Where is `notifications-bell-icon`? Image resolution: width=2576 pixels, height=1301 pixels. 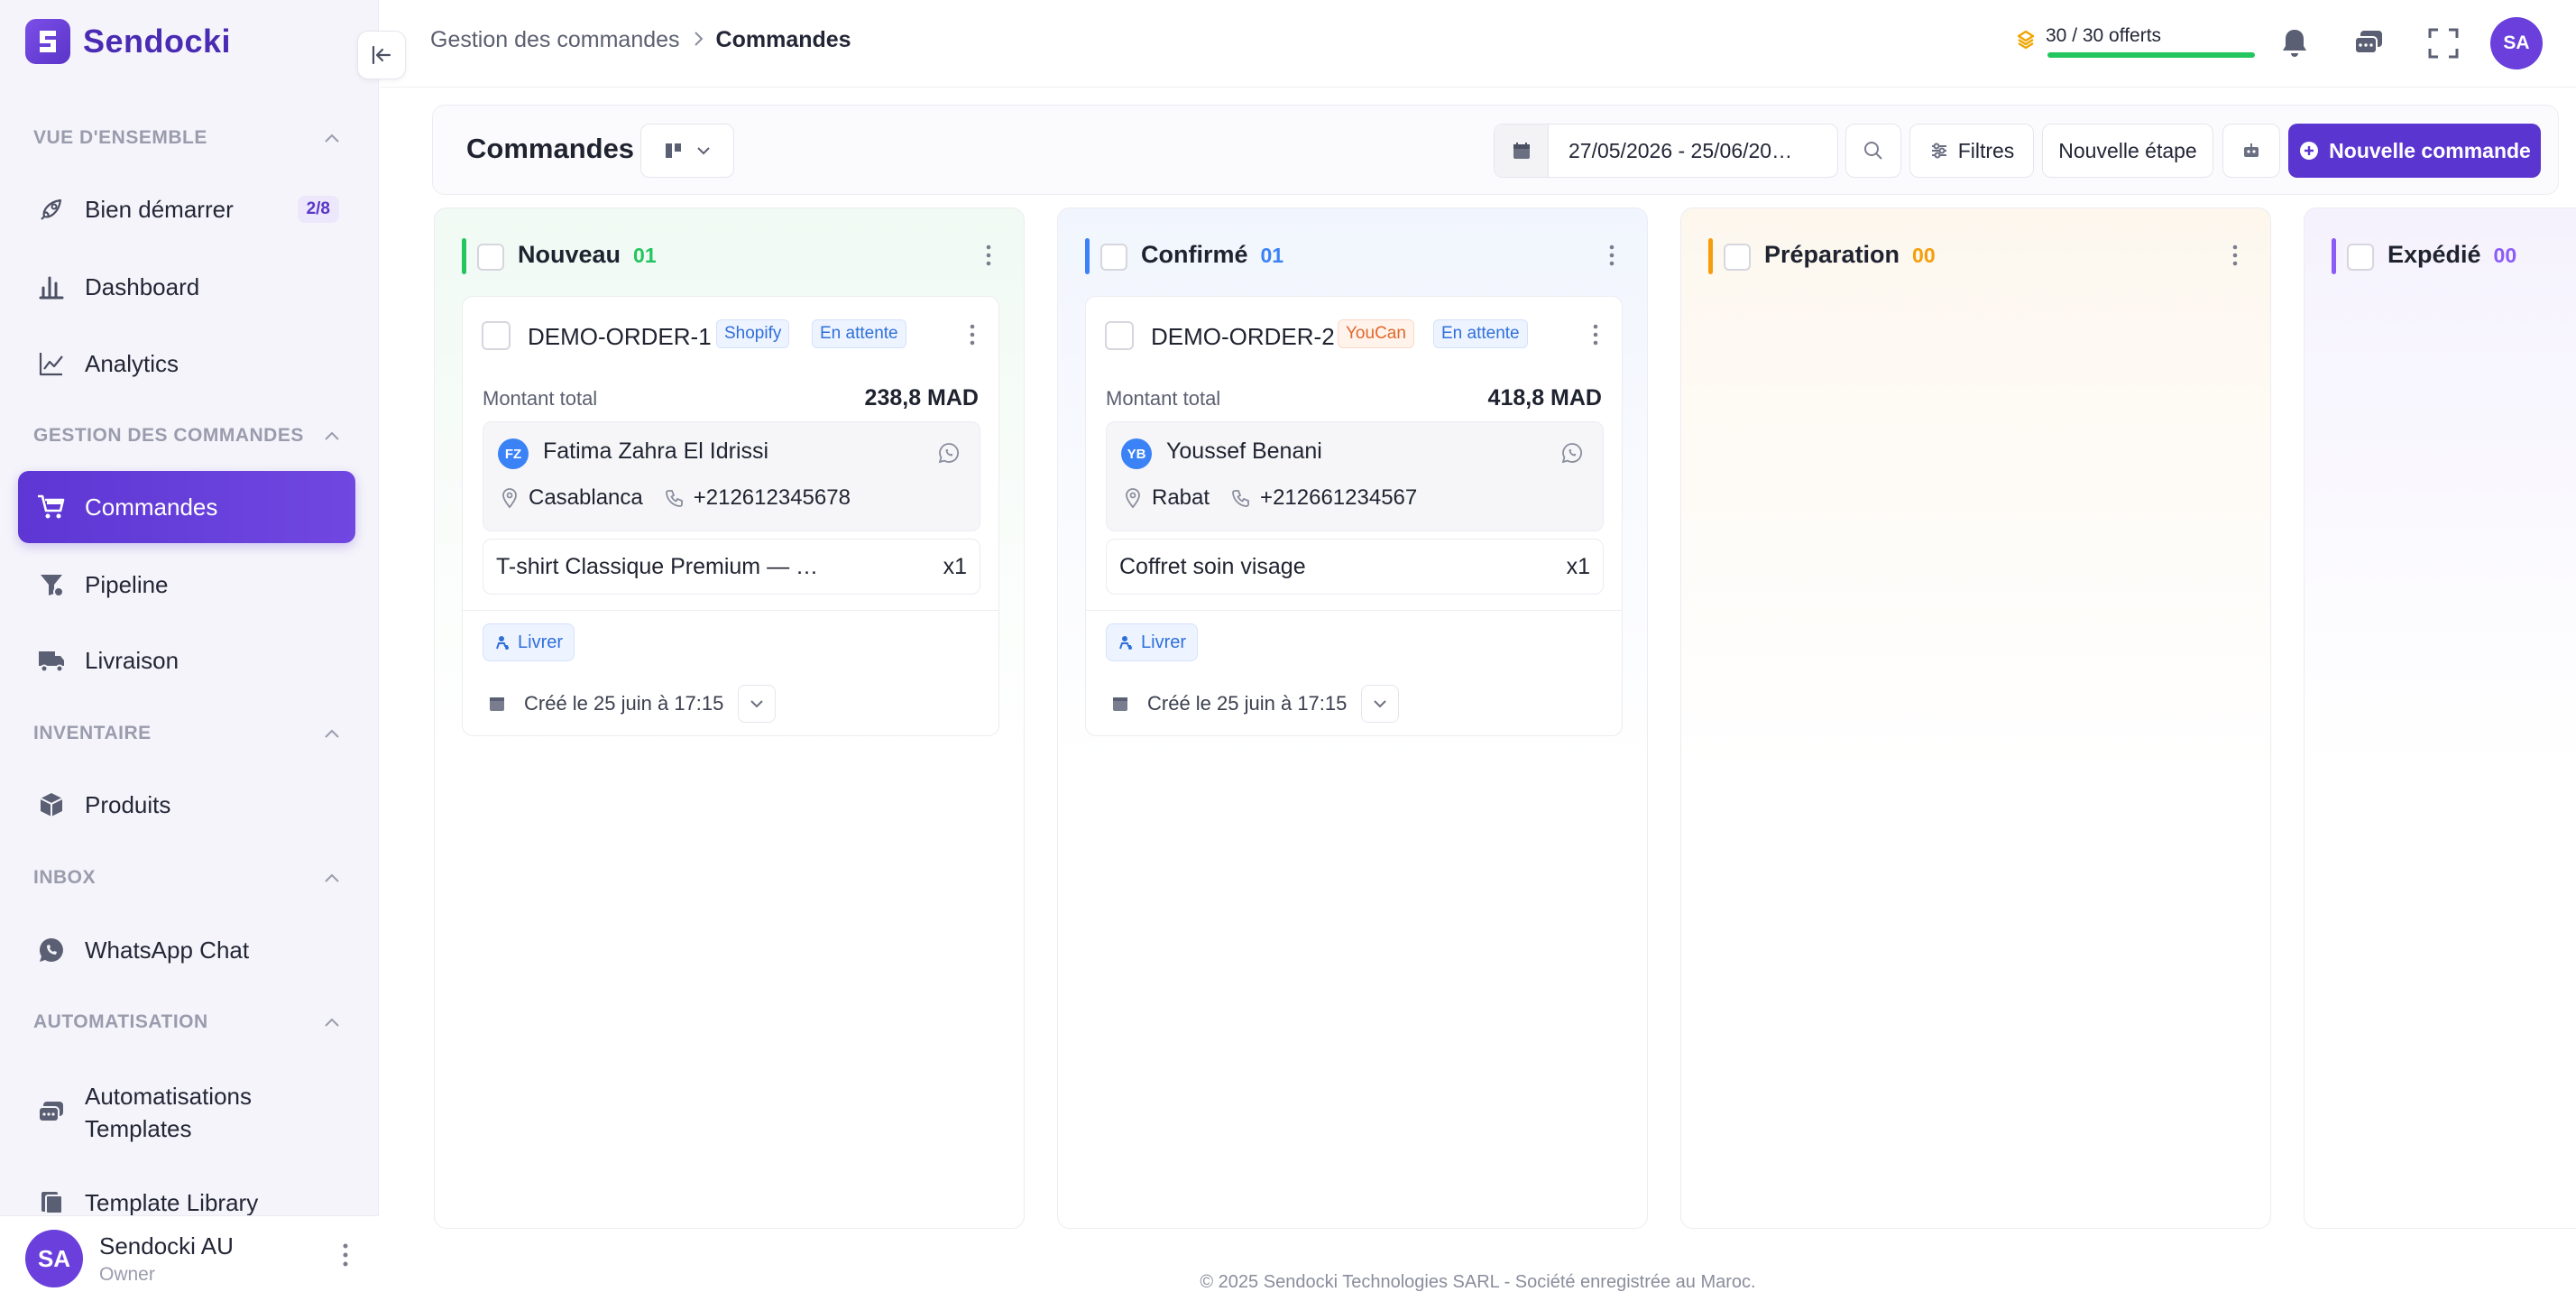
notifications-bell-icon is located at coordinates (2294, 43).